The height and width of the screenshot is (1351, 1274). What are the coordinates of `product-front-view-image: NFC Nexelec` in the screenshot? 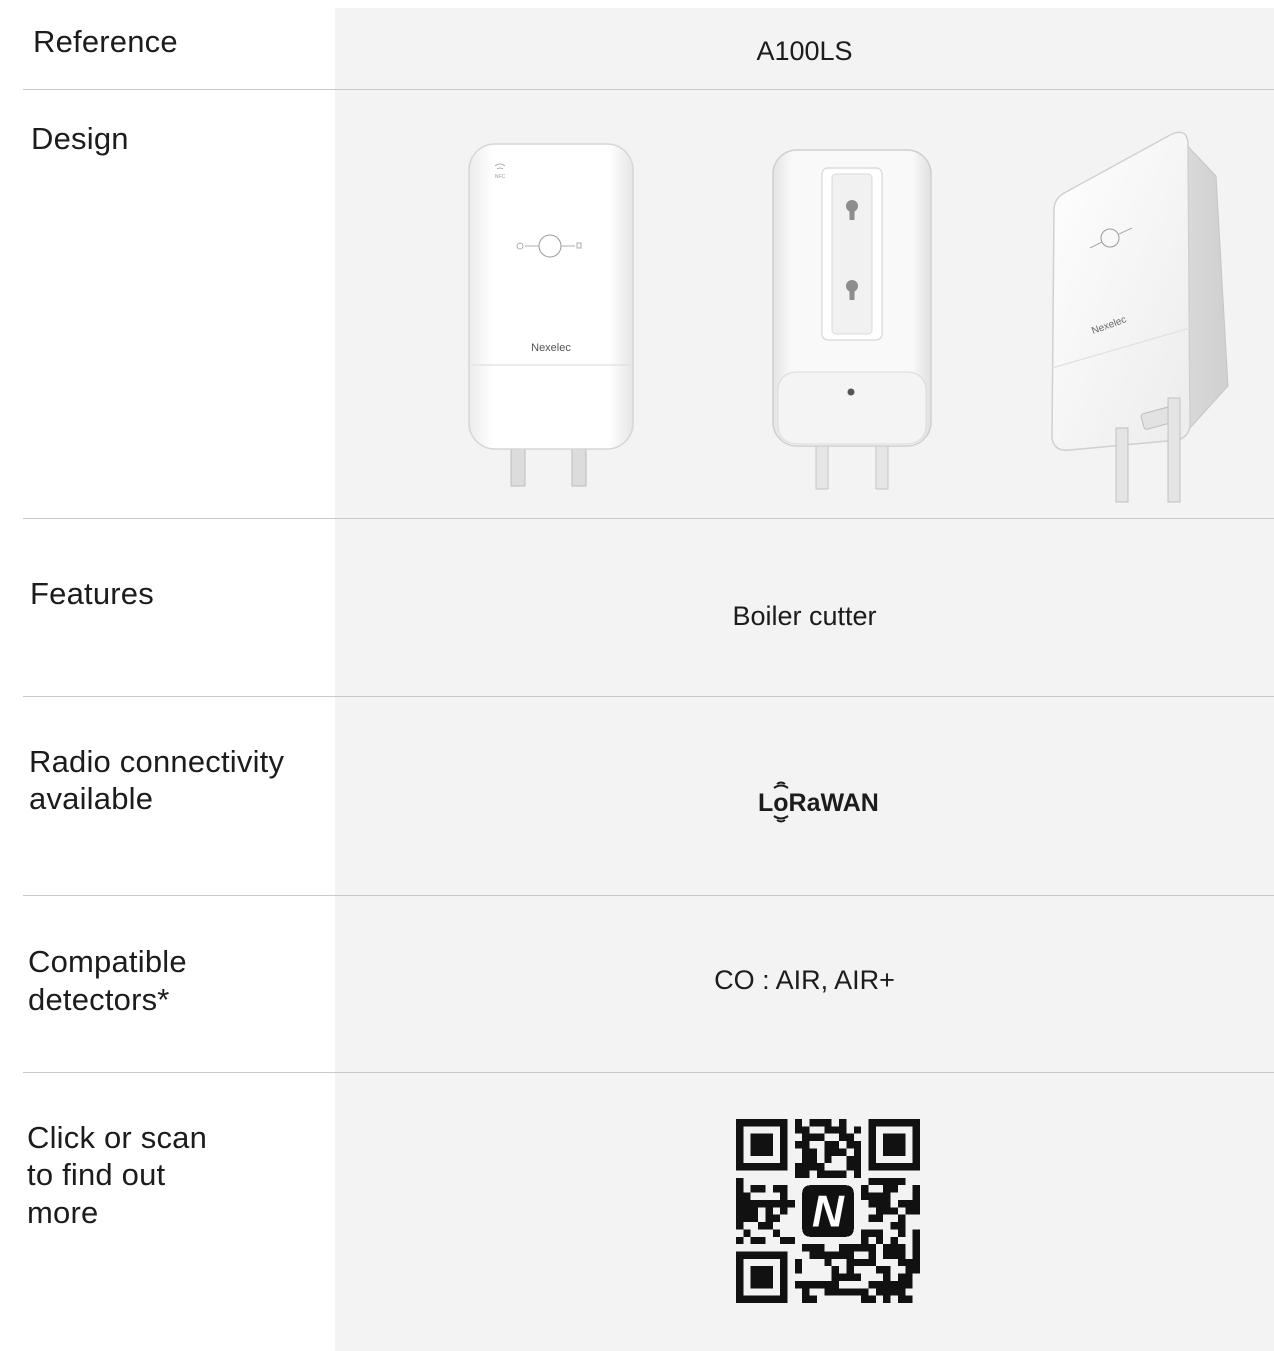 It's located at (551, 315).